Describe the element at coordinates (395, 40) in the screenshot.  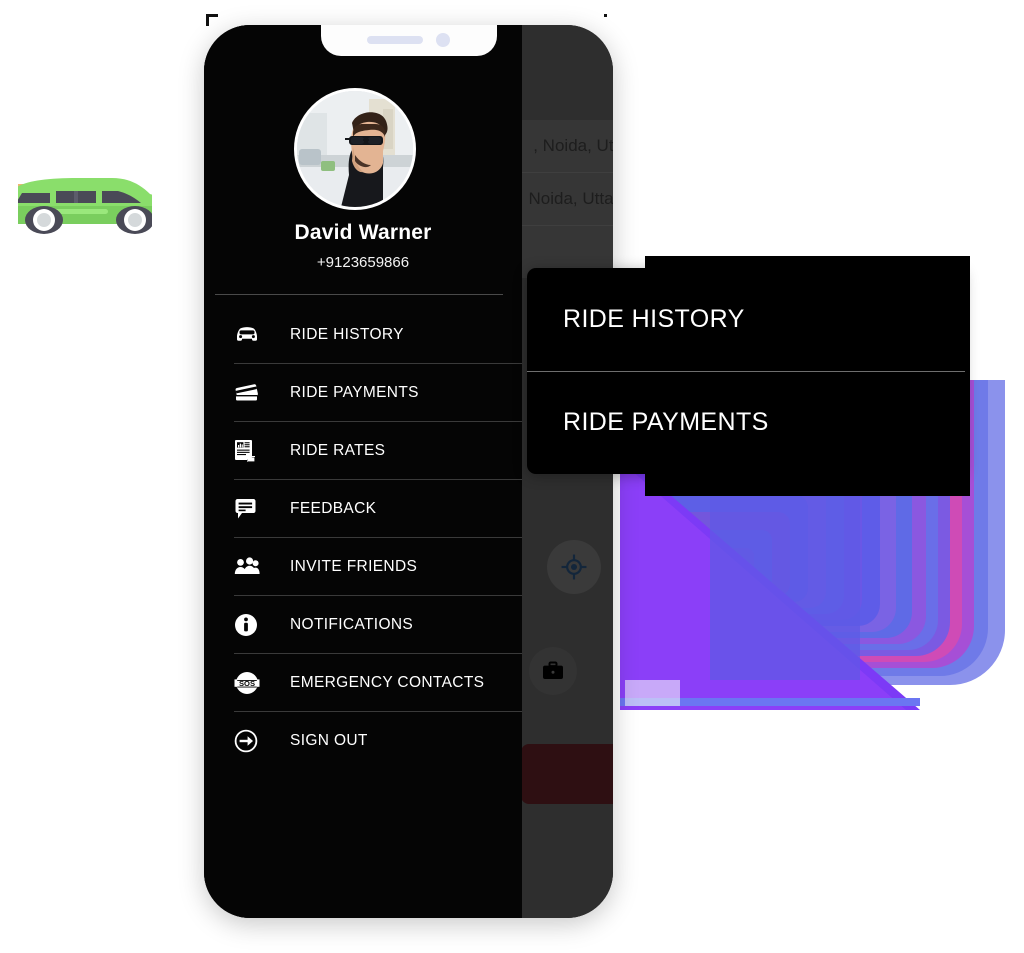
I see `earpiece-speaker` at that location.